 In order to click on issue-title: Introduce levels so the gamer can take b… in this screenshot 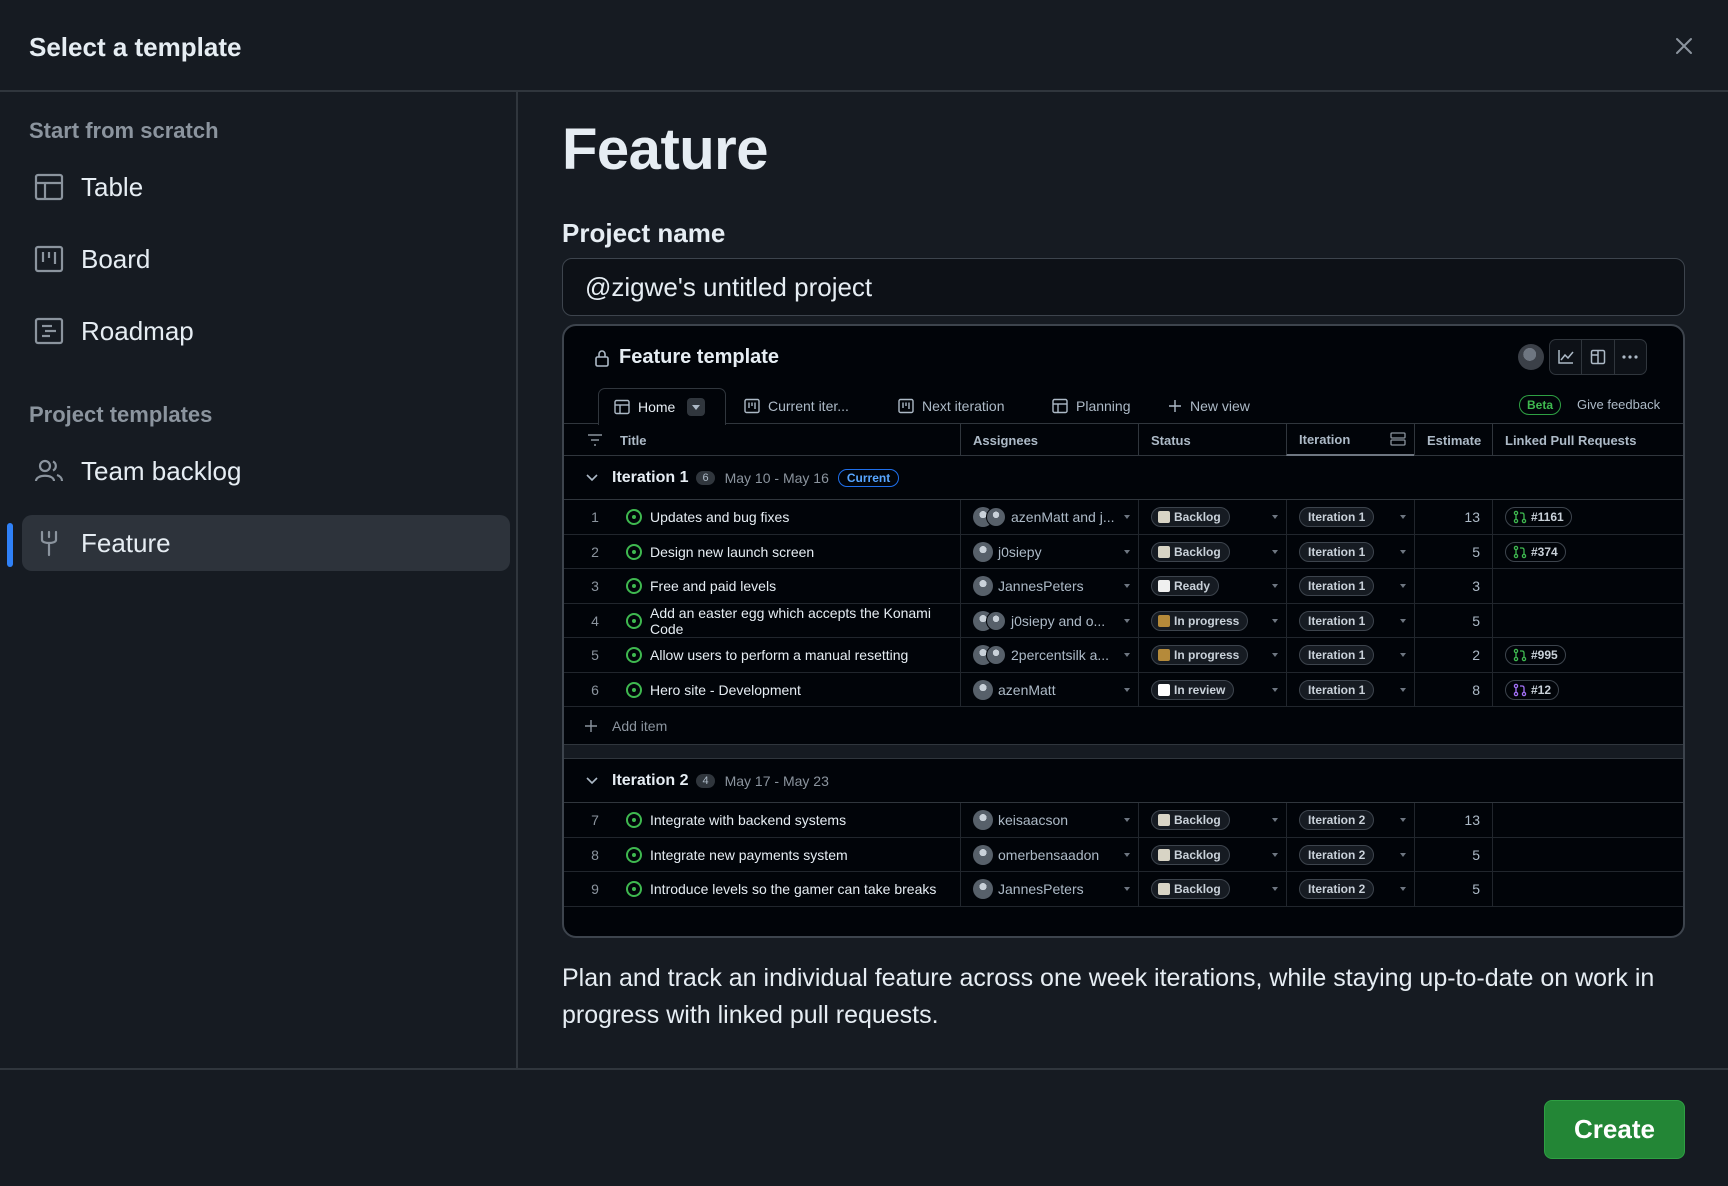, I will do `click(793, 889)`.